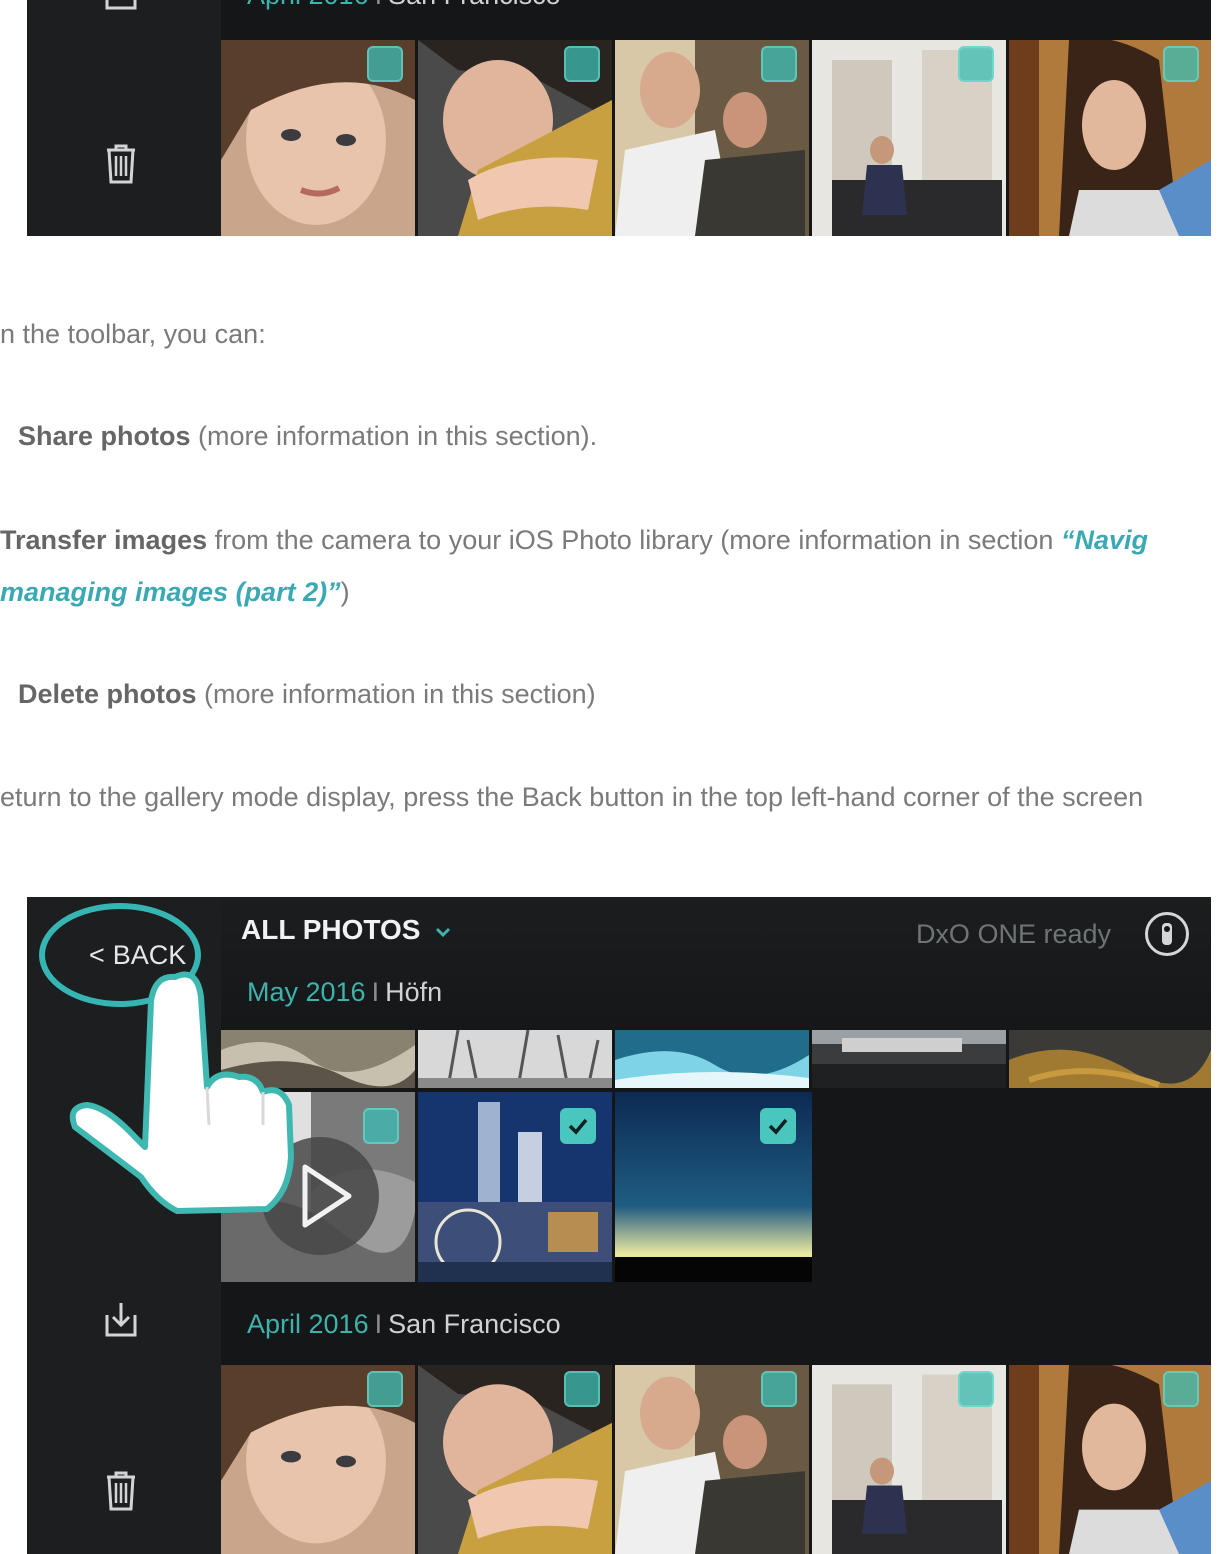  I want to click on instruction-item-cont: managing images (part 2)”), so click(175, 592).